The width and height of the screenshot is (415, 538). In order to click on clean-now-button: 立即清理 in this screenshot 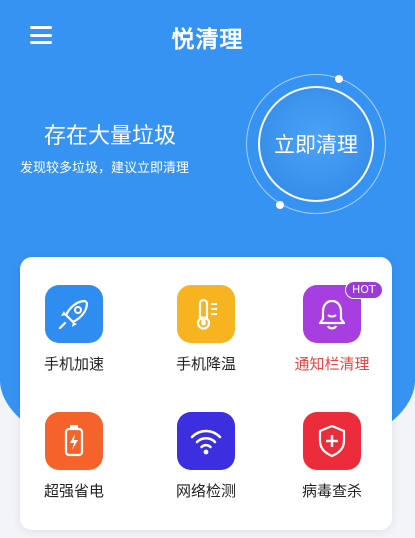, I will do `click(316, 144)`.